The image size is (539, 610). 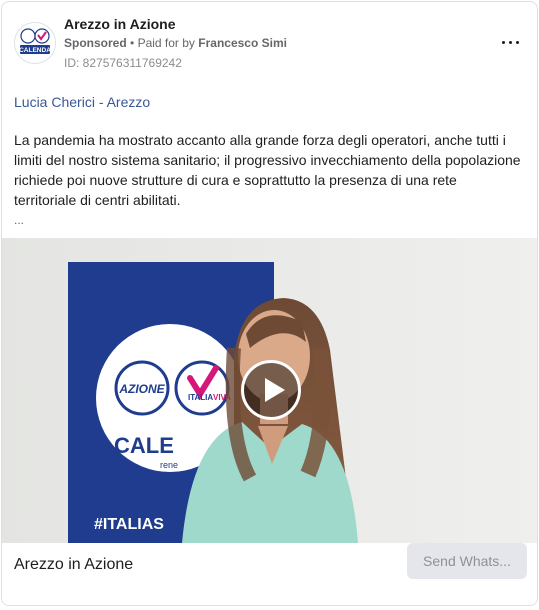 I want to click on sponsored-label: Sponsored, so click(x=95, y=43).